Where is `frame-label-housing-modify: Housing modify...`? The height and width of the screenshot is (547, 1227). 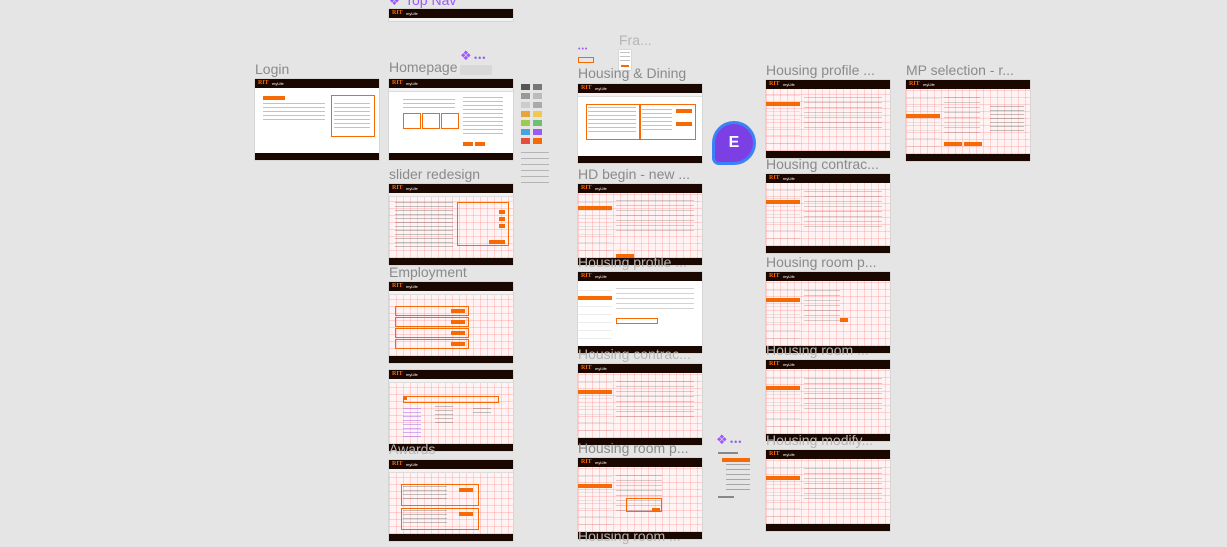 frame-label-housing-modify: Housing modify... is located at coordinates (819, 440).